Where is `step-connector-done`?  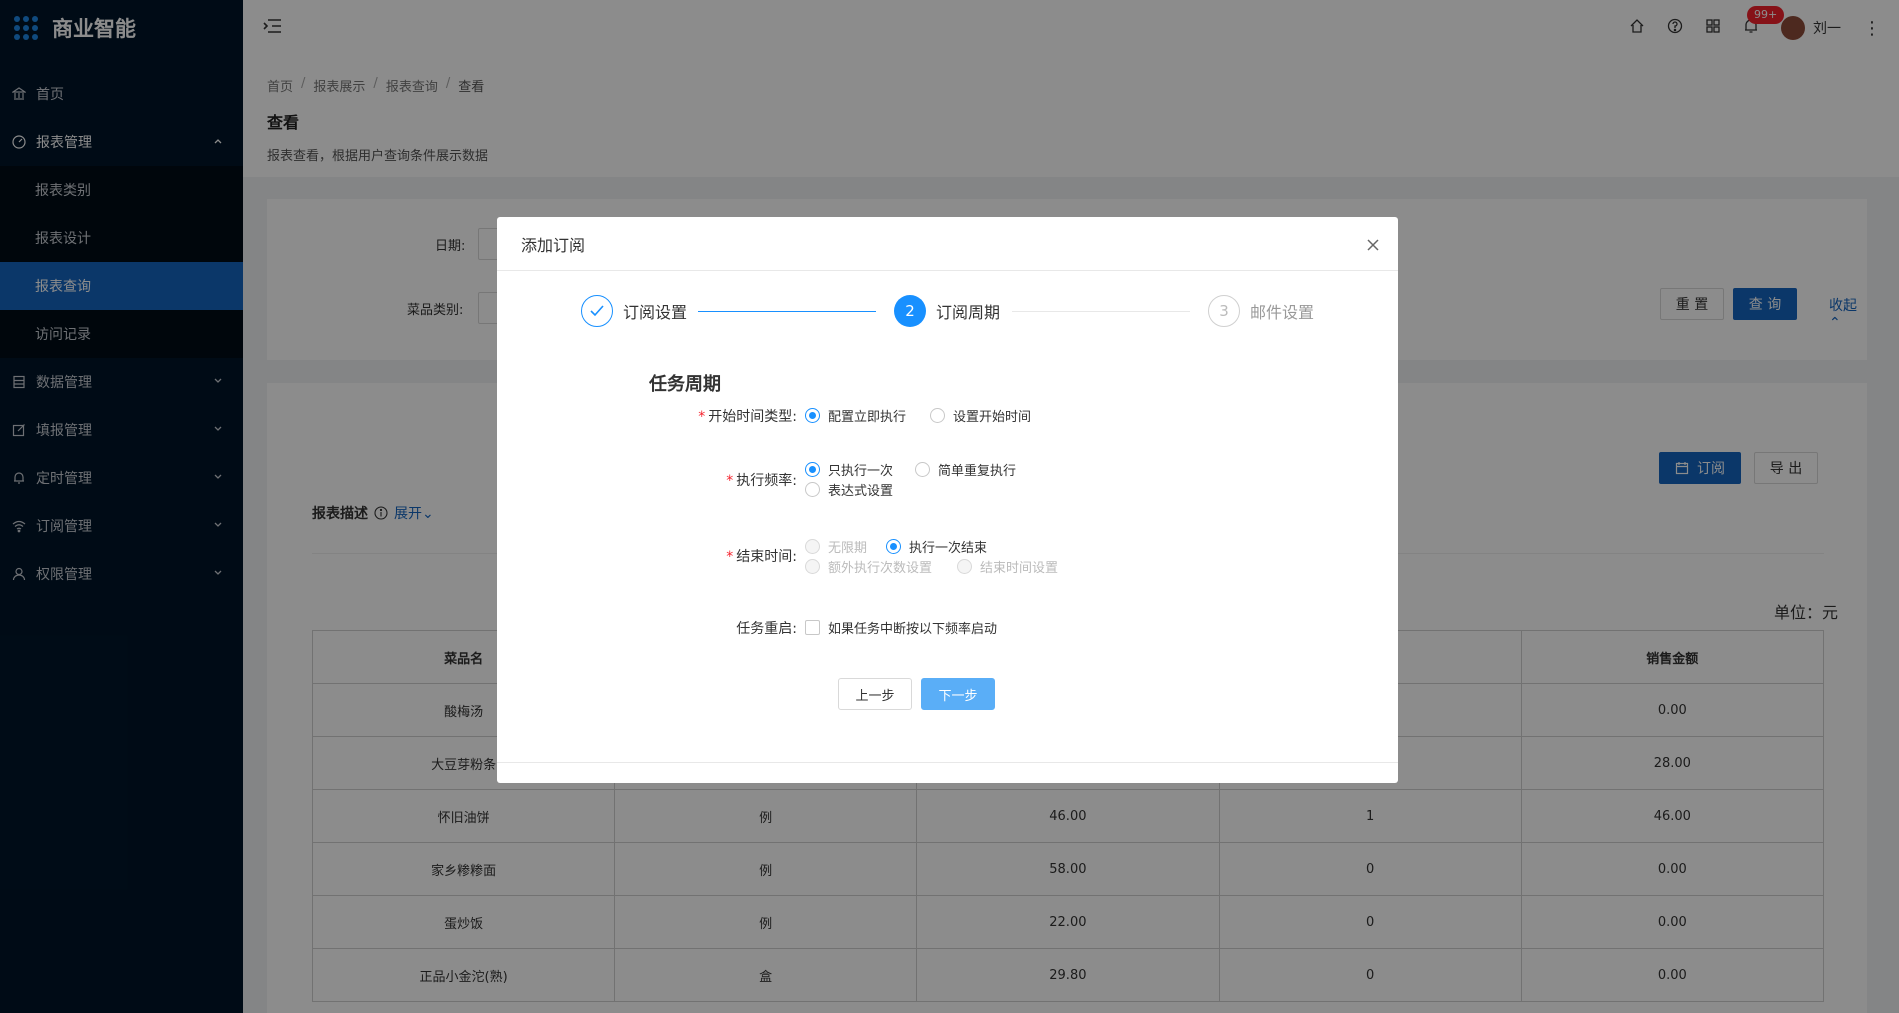 step-connector-done is located at coordinates (787, 311).